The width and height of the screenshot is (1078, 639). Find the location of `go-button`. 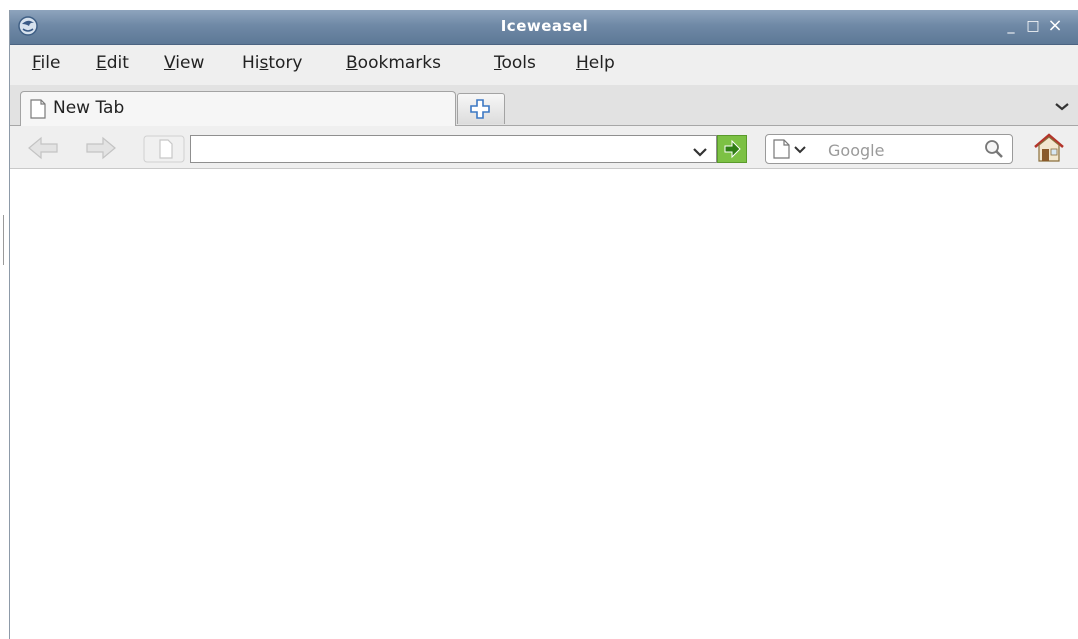

go-button is located at coordinates (732, 149).